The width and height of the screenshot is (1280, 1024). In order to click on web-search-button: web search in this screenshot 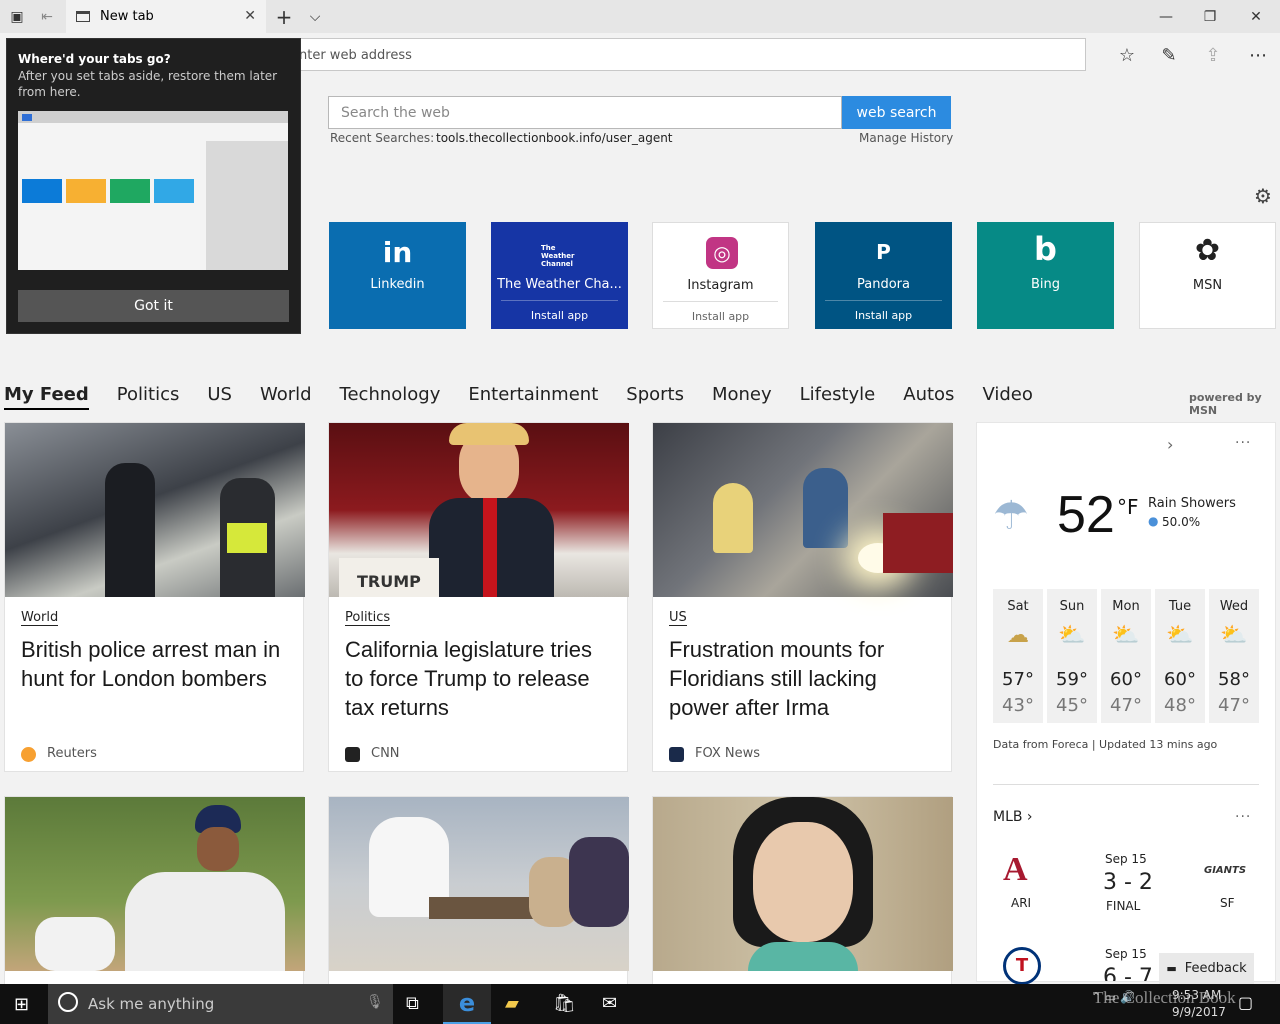, I will do `click(896, 112)`.